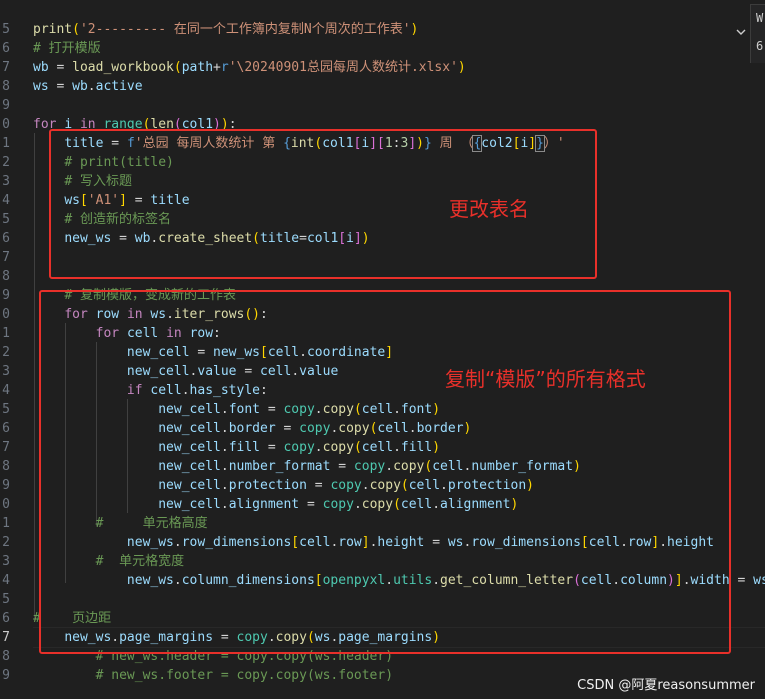 Image resolution: width=765 pixels, height=699 pixels. I want to click on panel-letter: W, so click(760, 18).